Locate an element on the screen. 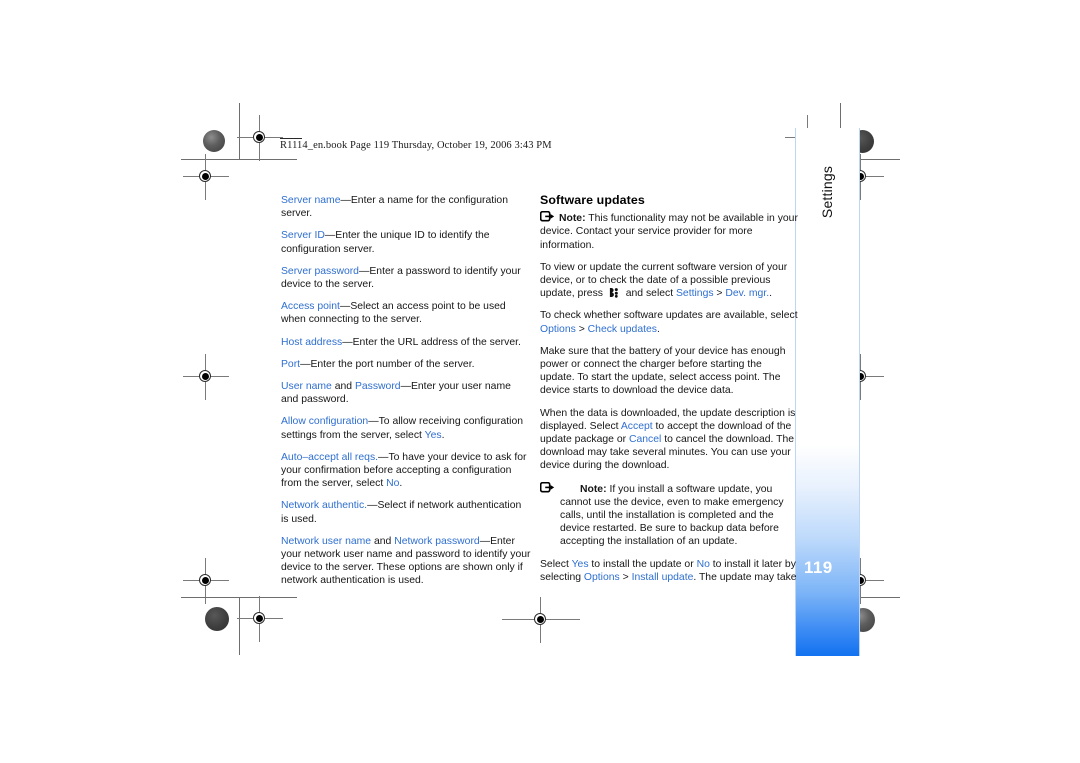 The image size is (1080, 763). chapter-tab-label: Settings is located at coordinates (827, 192).